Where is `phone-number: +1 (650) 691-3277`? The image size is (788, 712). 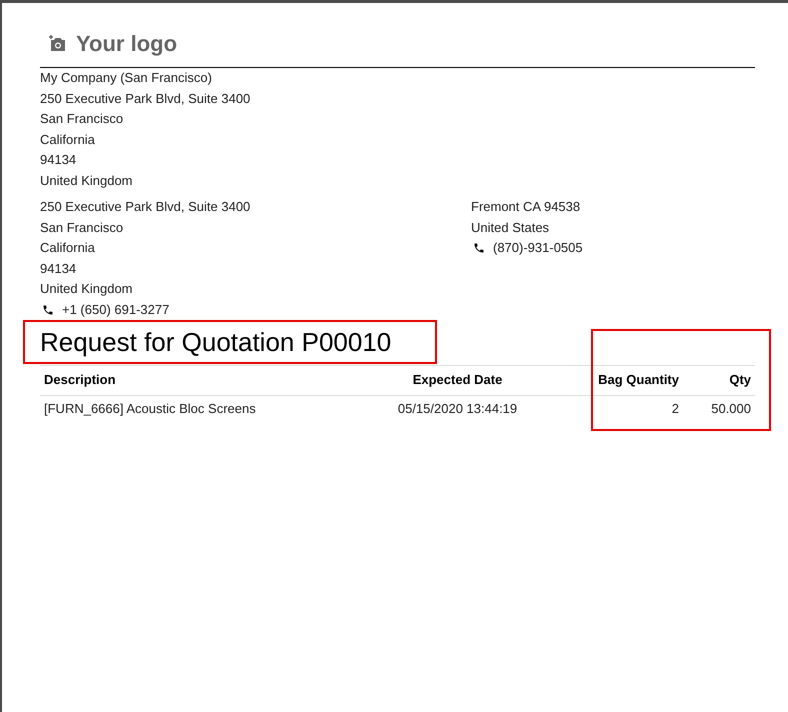
phone-number: +1 (650) 691-3277 is located at coordinates (116, 309).